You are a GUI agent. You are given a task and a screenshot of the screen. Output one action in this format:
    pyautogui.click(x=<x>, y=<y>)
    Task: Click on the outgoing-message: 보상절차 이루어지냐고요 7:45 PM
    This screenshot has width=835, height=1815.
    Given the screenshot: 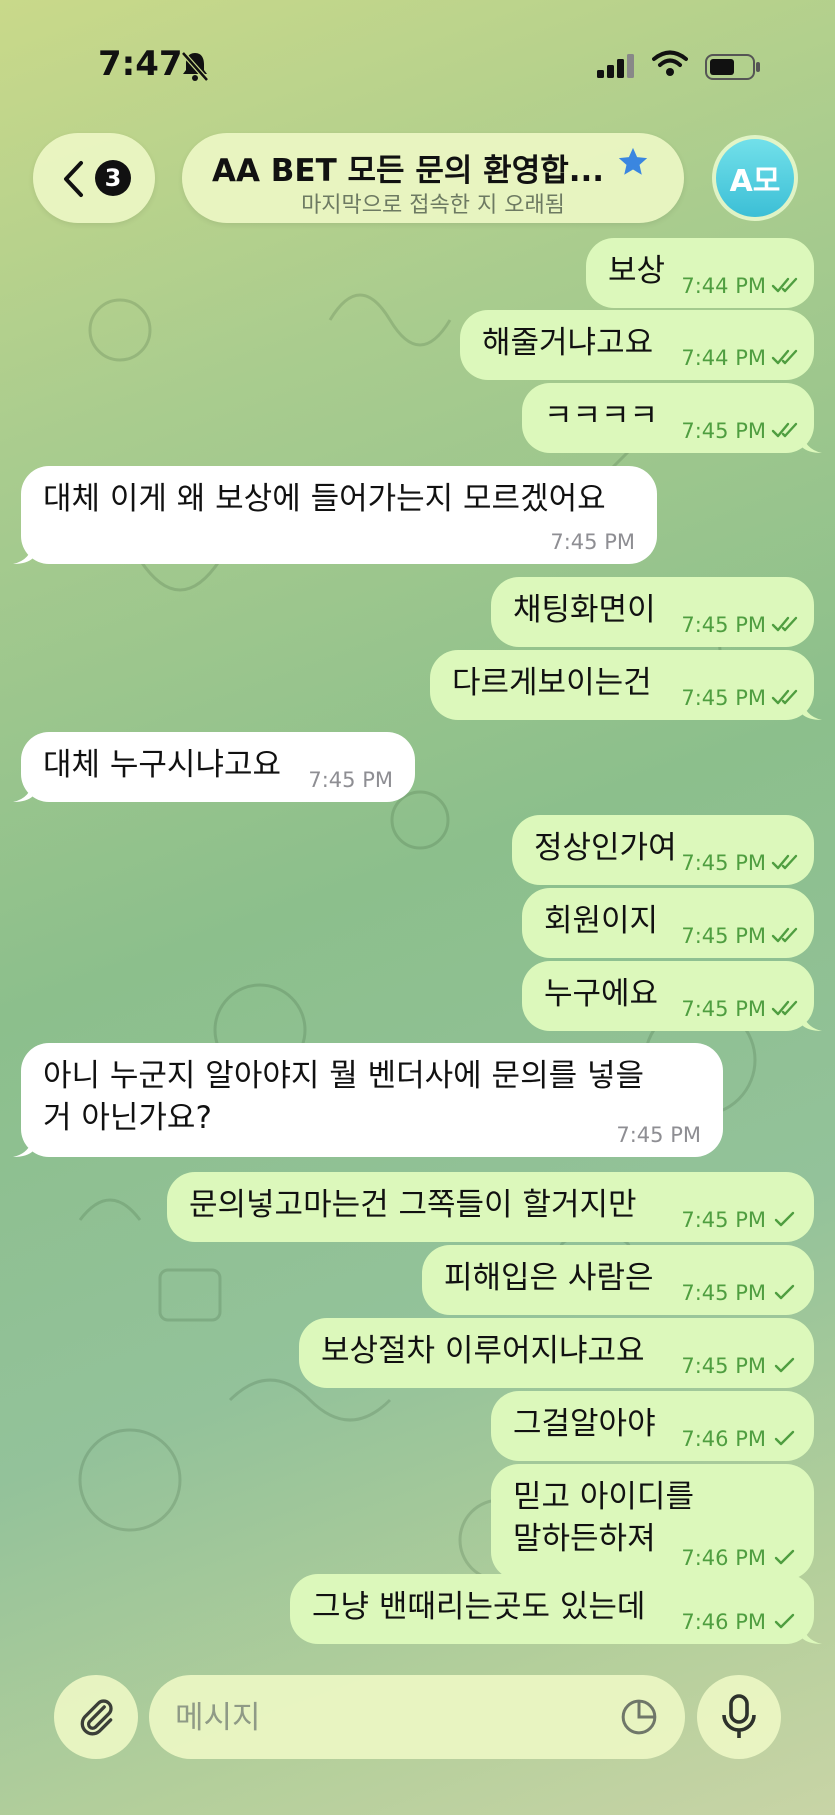 What is the action you would take?
    pyautogui.click(x=556, y=1353)
    